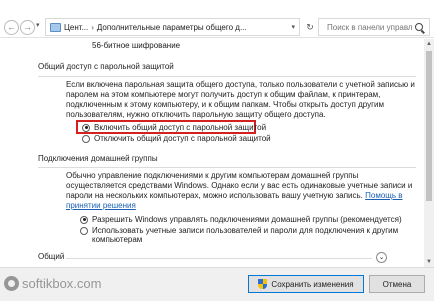 The width and height of the screenshot is (434, 301). What do you see at coordinates (86, 127) in the screenshot?
I see `enable-password-sharing-radio` at bounding box center [86, 127].